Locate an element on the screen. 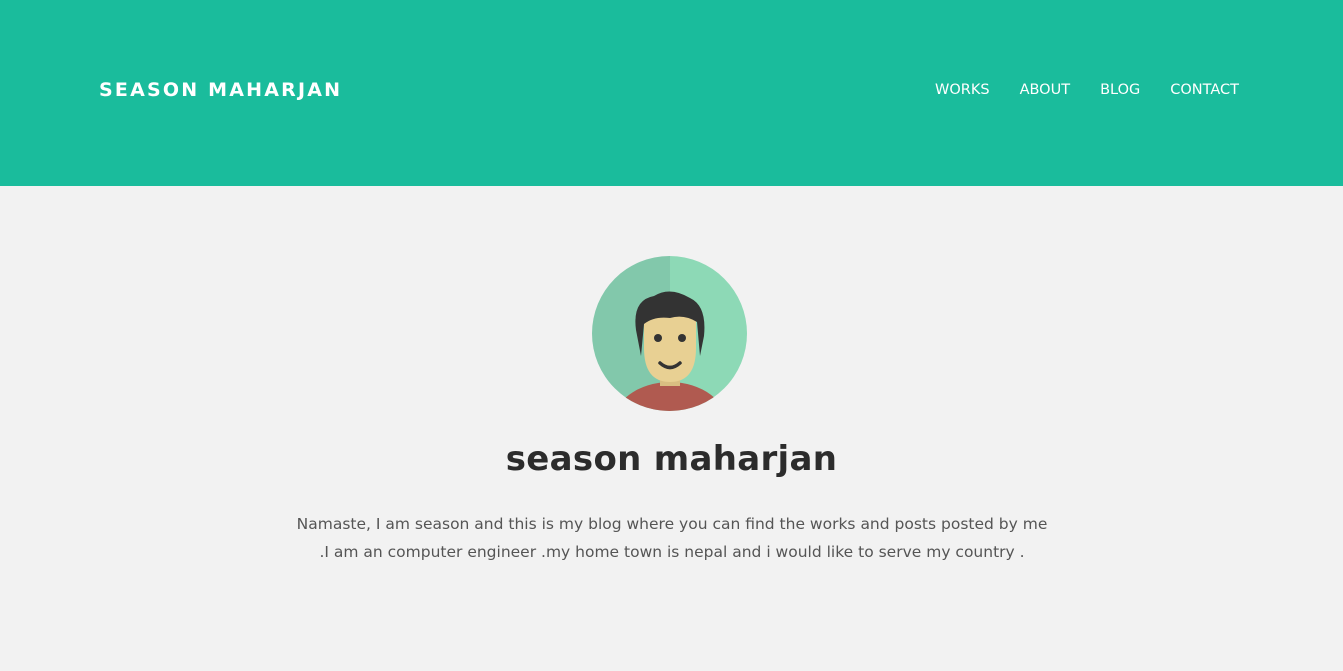  nav-link-about: ABOUT is located at coordinates (1045, 90).